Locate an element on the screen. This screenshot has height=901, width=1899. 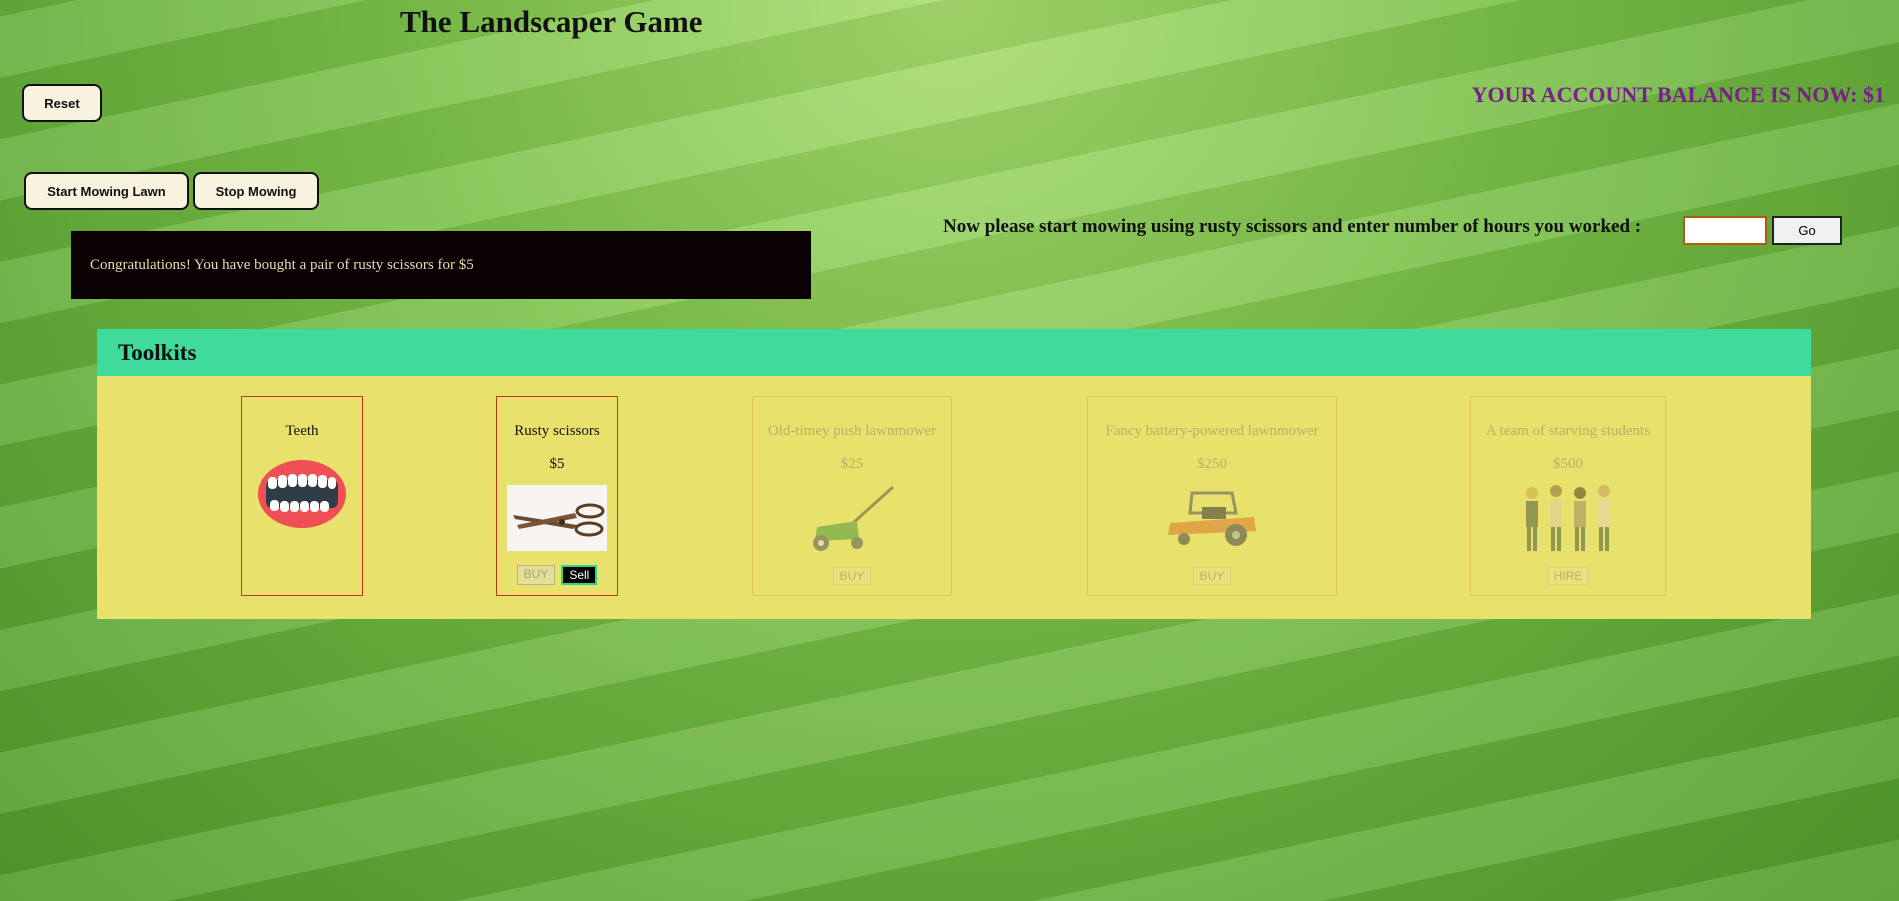
toolkit-name: A team of starving students is located at coordinates (1568, 431).